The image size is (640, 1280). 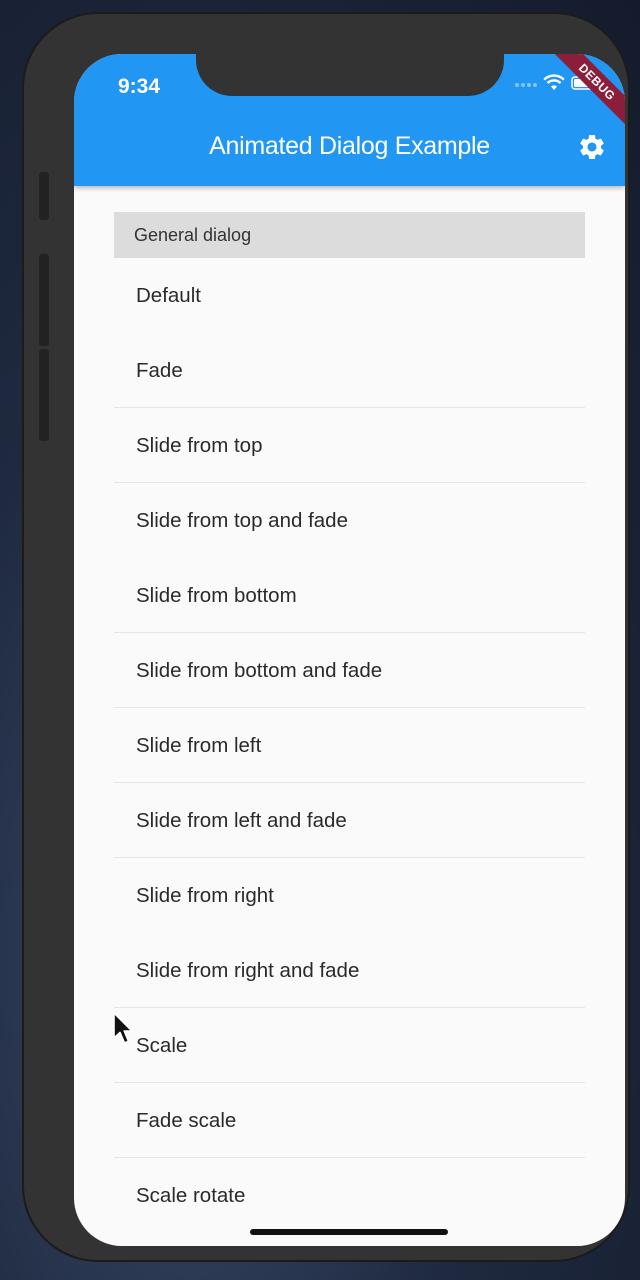 I want to click on list-item-slide-from-right-and-fade: Slide from right and fade, so click(x=349, y=970).